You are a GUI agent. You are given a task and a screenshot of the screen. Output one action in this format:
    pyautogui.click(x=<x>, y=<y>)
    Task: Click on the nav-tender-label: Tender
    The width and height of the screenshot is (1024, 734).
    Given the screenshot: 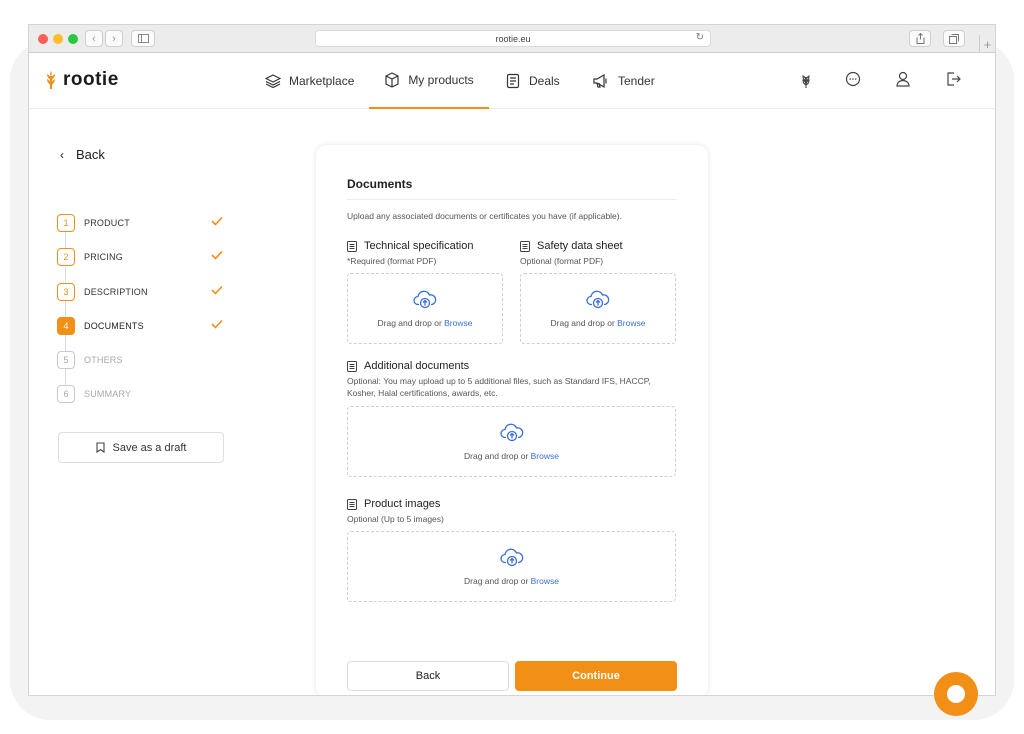 What is the action you would take?
    pyautogui.click(x=636, y=81)
    